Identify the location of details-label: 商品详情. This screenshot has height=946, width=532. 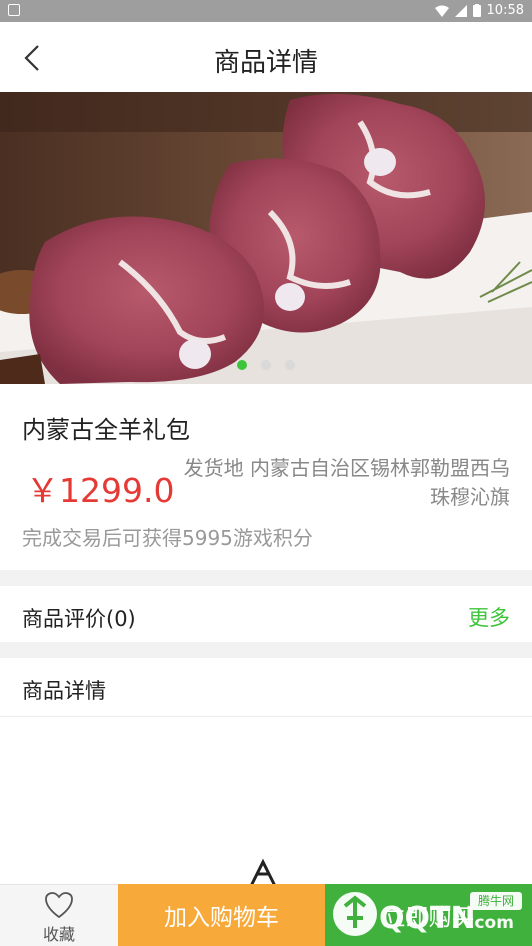
(64, 691).